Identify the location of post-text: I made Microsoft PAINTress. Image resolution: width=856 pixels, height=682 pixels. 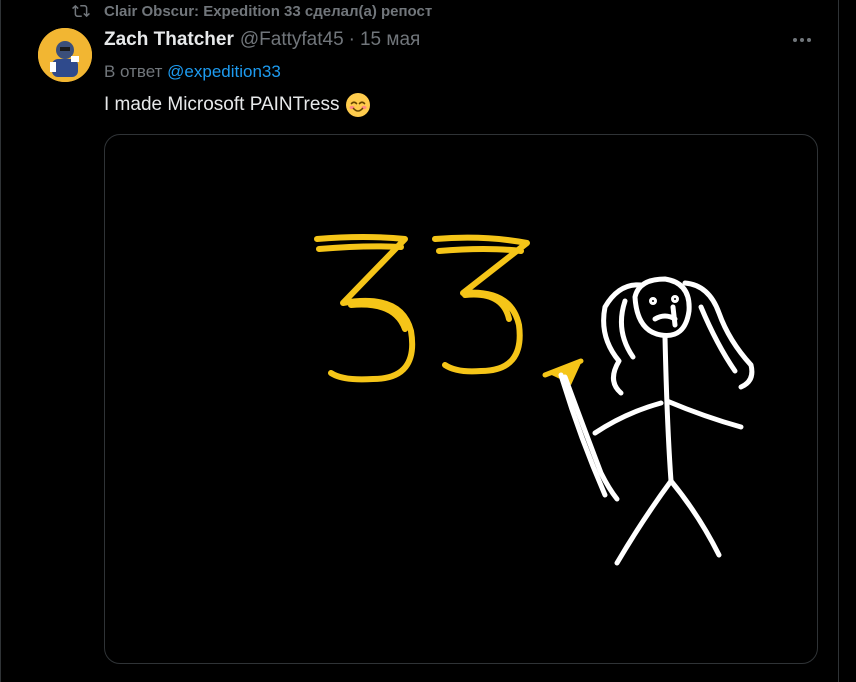
(237, 105).